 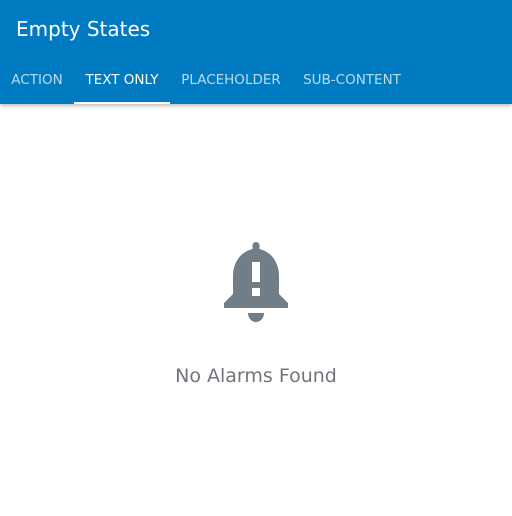 I want to click on tab-bar: ACTION TEXT ONLY PLACEHOLDER SUB-CONTENT, so click(x=206, y=80).